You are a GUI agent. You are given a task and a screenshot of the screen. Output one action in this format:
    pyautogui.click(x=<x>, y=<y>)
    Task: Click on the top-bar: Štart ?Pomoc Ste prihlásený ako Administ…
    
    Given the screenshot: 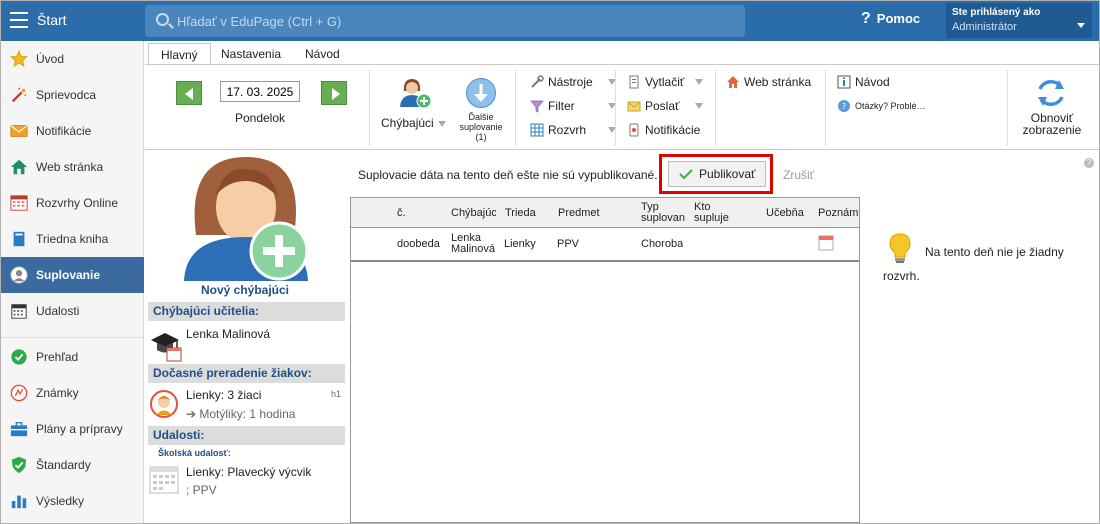 What is the action you would take?
    pyautogui.click(x=550, y=21)
    